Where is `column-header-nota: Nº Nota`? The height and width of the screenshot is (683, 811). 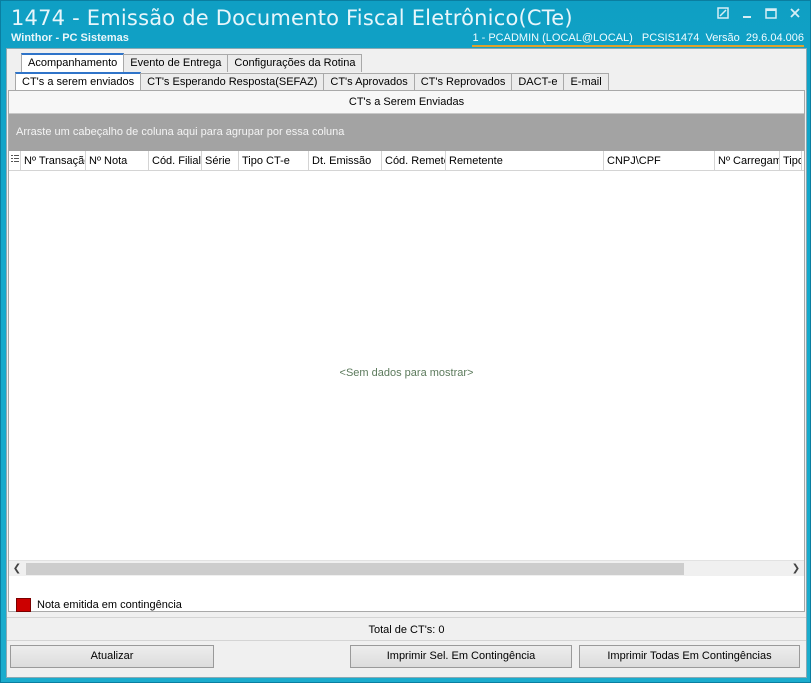 column-header-nota: Nº Nota is located at coordinates (117, 160).